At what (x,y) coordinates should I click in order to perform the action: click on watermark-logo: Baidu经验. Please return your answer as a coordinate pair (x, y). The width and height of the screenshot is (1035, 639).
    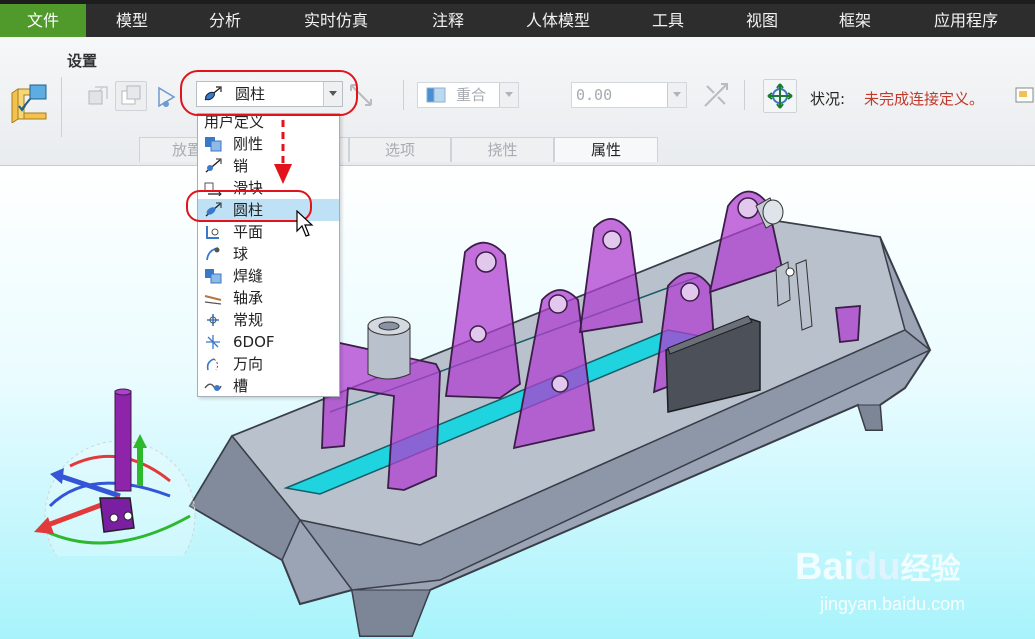
    Looking at the image, I should click on (878, 566).